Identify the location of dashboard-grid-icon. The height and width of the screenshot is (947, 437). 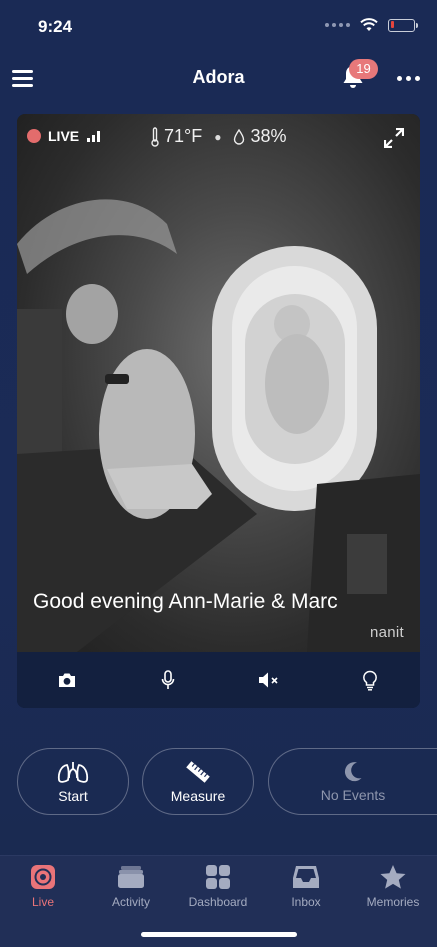
(218, 877).